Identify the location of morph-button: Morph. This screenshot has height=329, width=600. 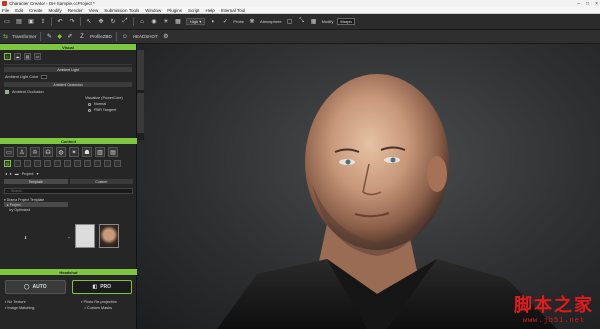
(346, 21).